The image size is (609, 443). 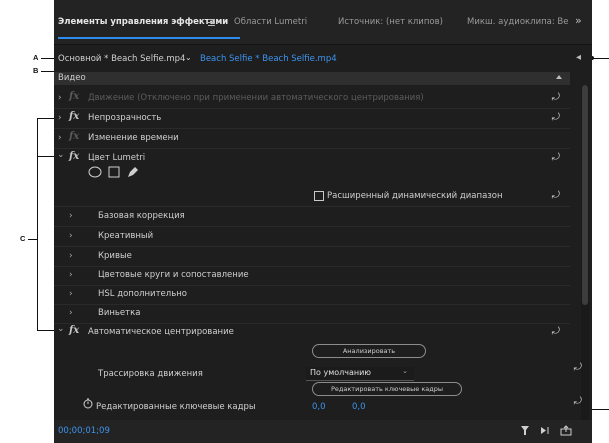 What do you see at coordinates (95, 172) in the screenshot?
I see `ellipse-mask-icon` at bounding box center [95, 172].